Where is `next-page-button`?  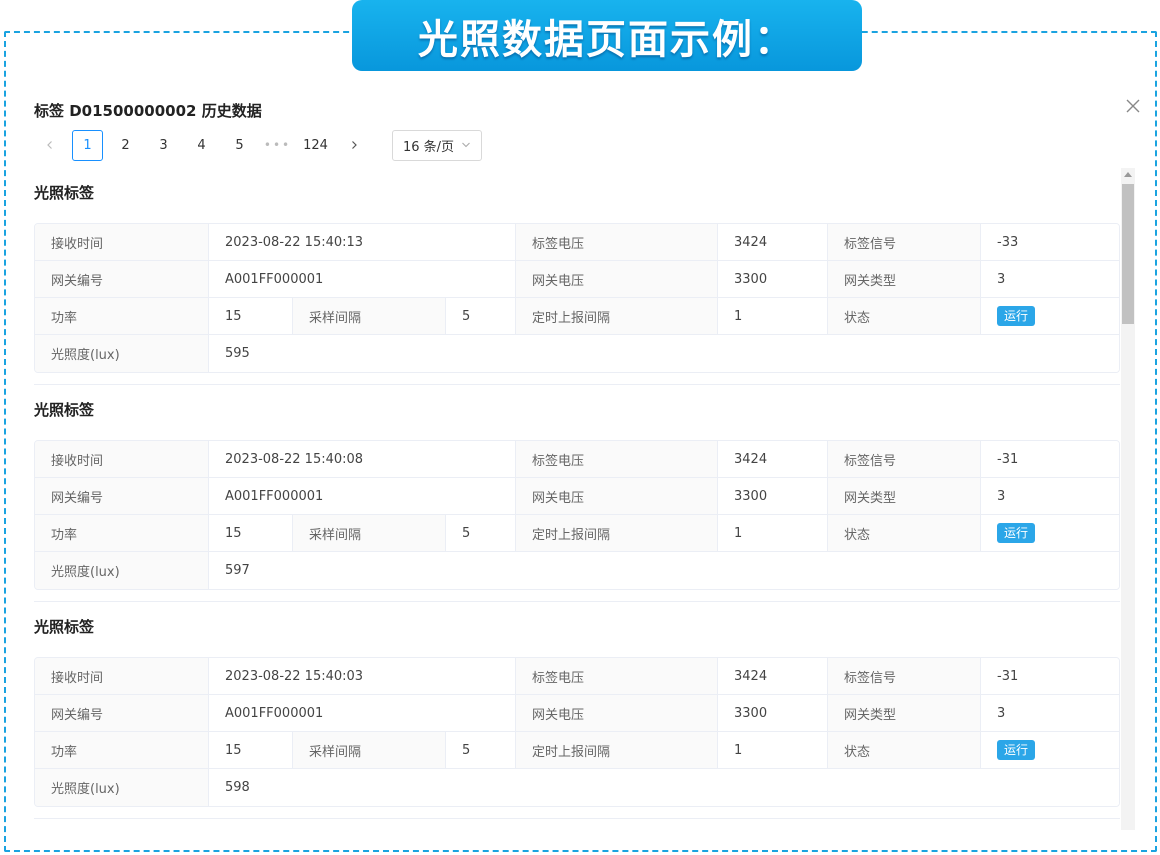
next-page-button is located at coordinates (353, 145).